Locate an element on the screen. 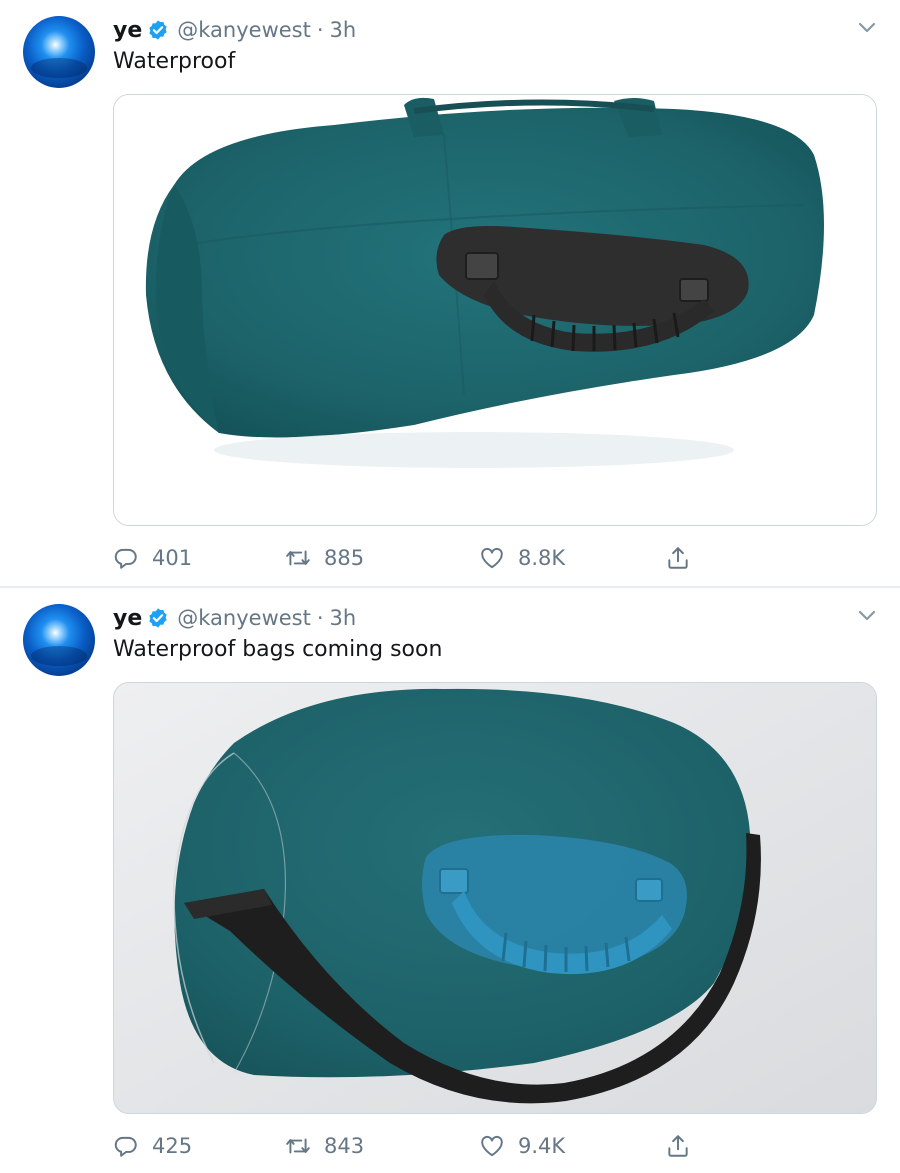 Image resolution: width=900 pixels, height=1173 pixels. retweet-button: 843 is located at coordinates (324, 1146).